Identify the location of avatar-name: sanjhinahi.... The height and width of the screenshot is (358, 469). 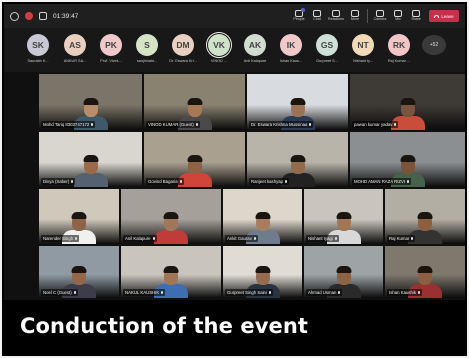
(147, 61).